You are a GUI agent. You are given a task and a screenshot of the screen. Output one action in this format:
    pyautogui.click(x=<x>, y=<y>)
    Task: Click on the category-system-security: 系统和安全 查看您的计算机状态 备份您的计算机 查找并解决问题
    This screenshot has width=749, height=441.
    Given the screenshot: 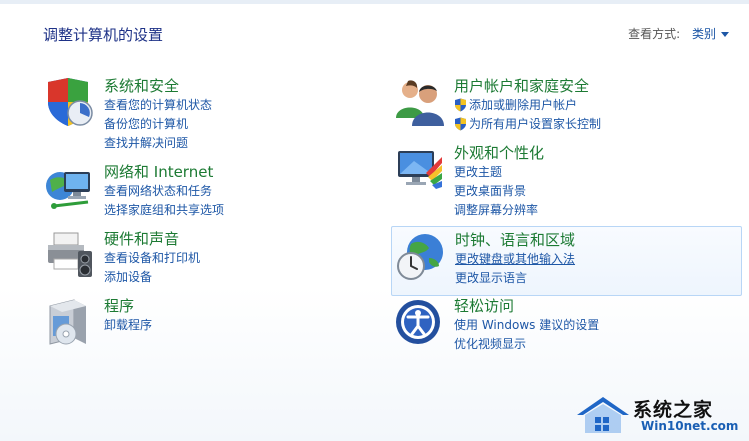 What is the action you would take?
    pyautogui.click(x=194, y=114)
    